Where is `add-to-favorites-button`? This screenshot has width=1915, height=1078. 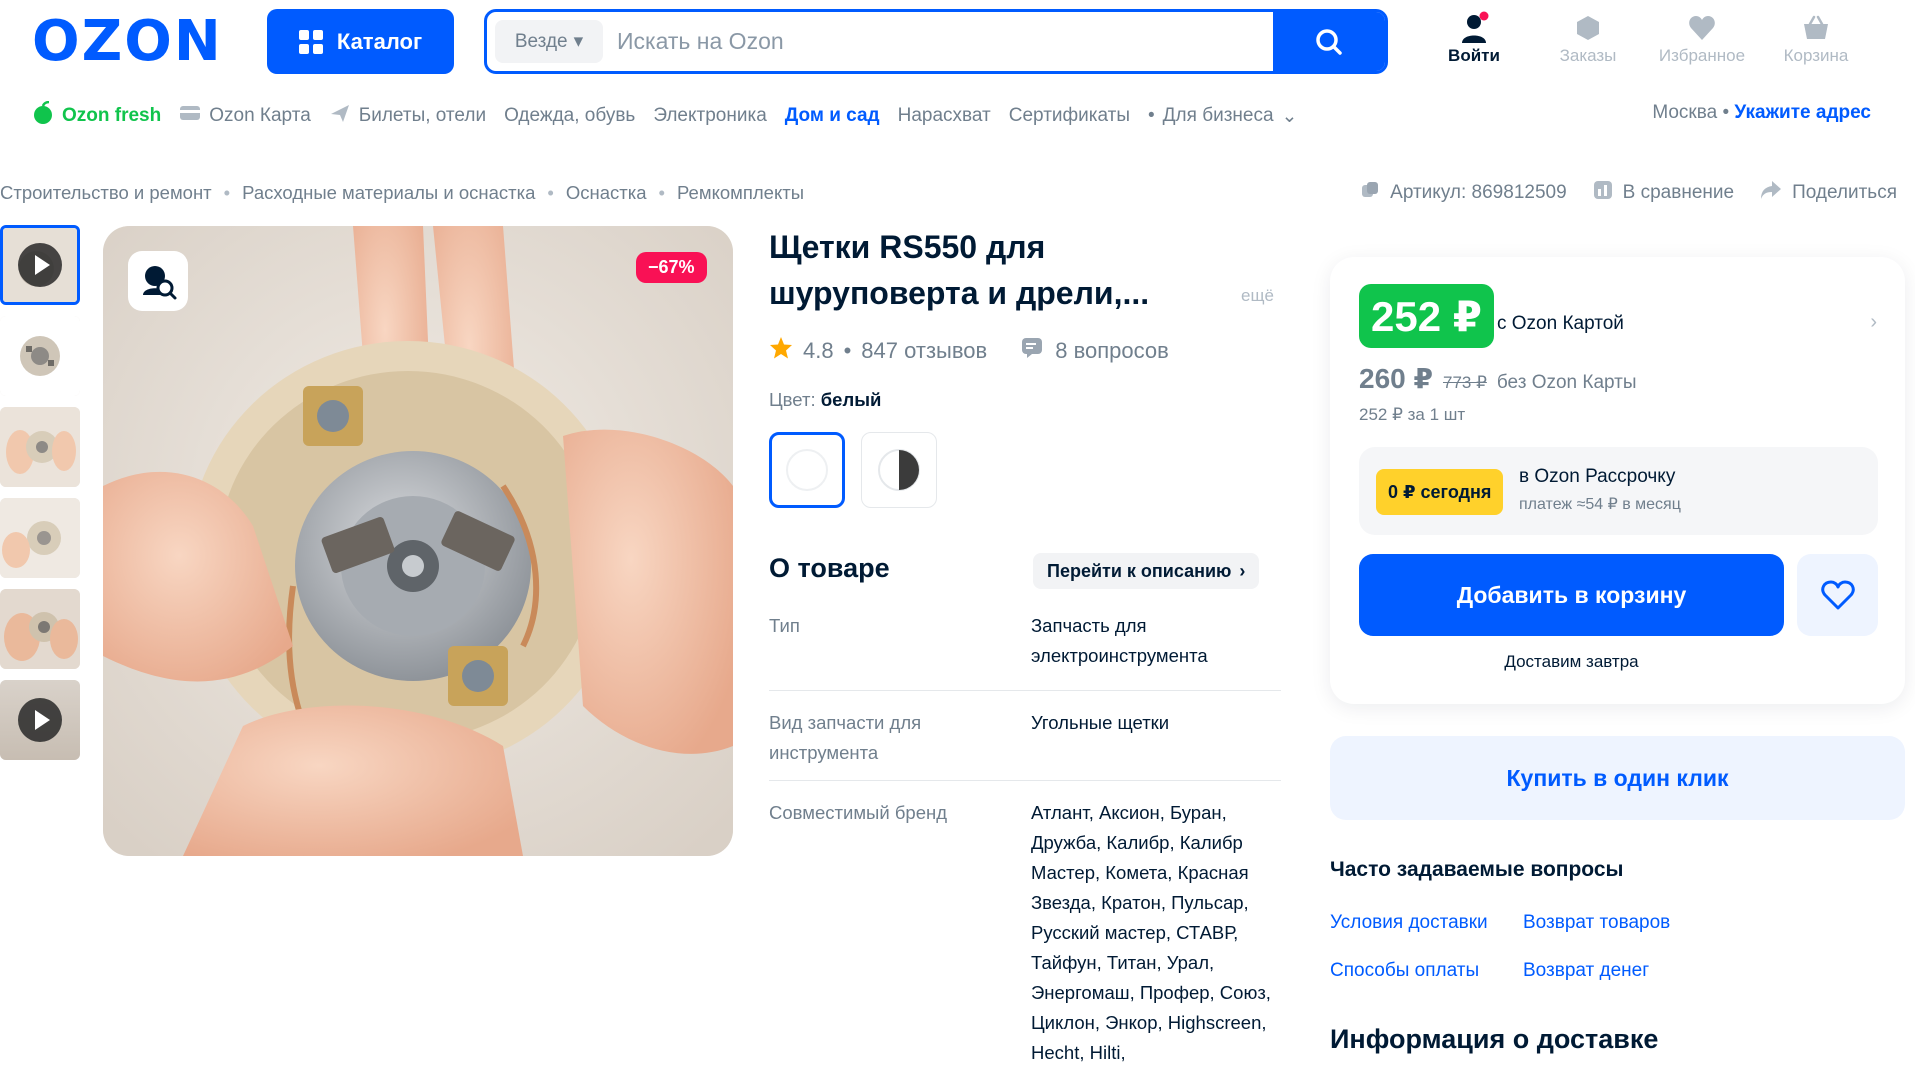 add-to-favorites-button is located at coordinates (1837, 595).